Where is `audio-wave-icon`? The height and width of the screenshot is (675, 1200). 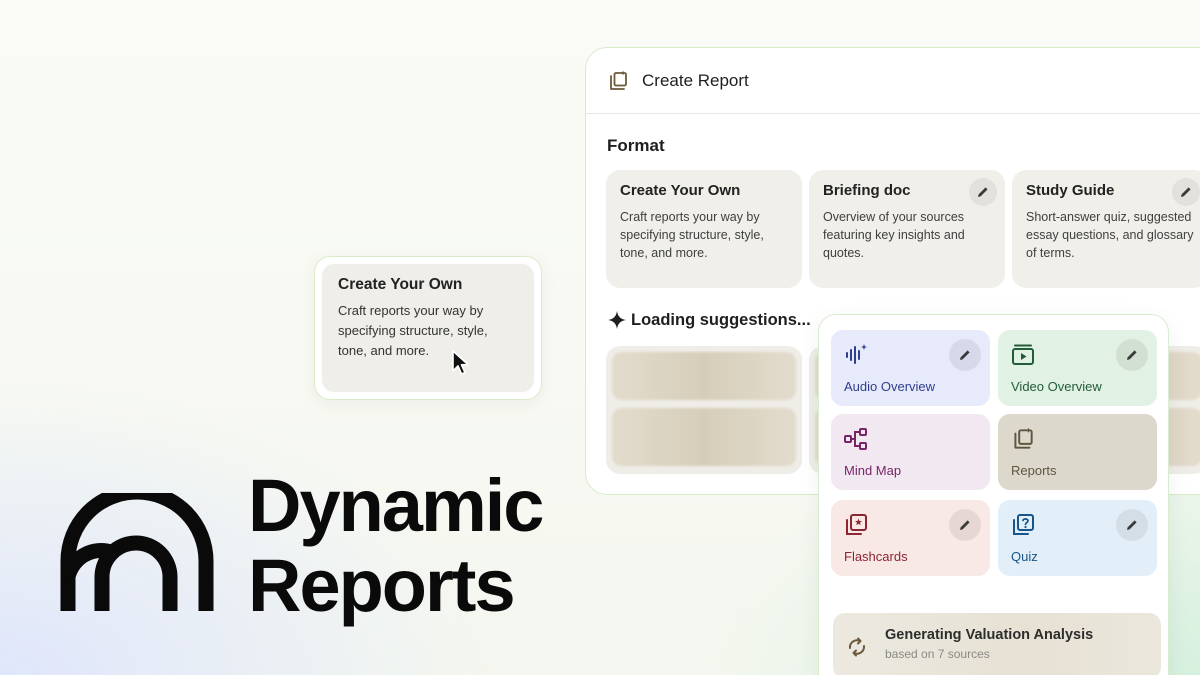
audio-wave-icon is located at coordinates (856, 354).